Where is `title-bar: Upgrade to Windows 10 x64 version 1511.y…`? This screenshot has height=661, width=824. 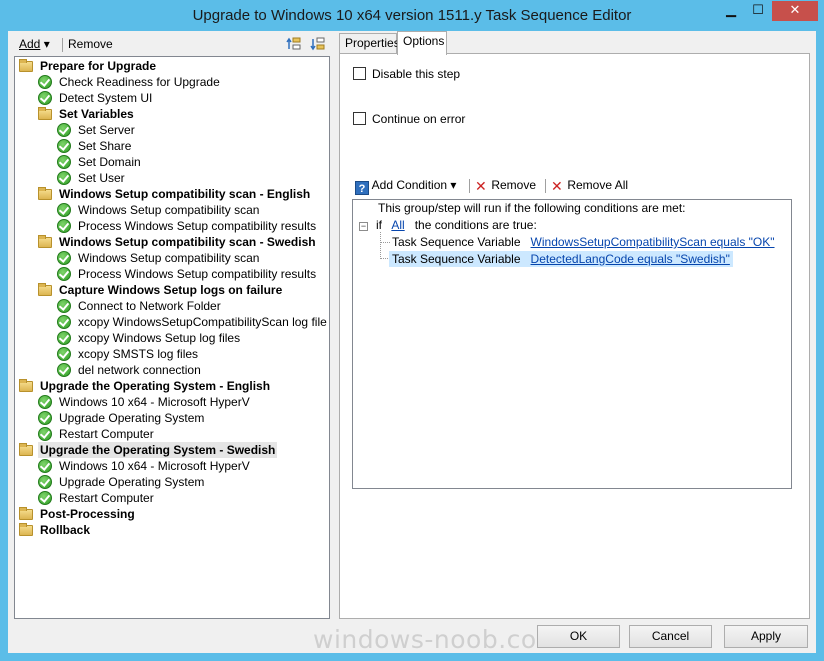
title-bar: Upgrade to Windows 10 x64 version 1511.y… is located at coordinates (412, 15).